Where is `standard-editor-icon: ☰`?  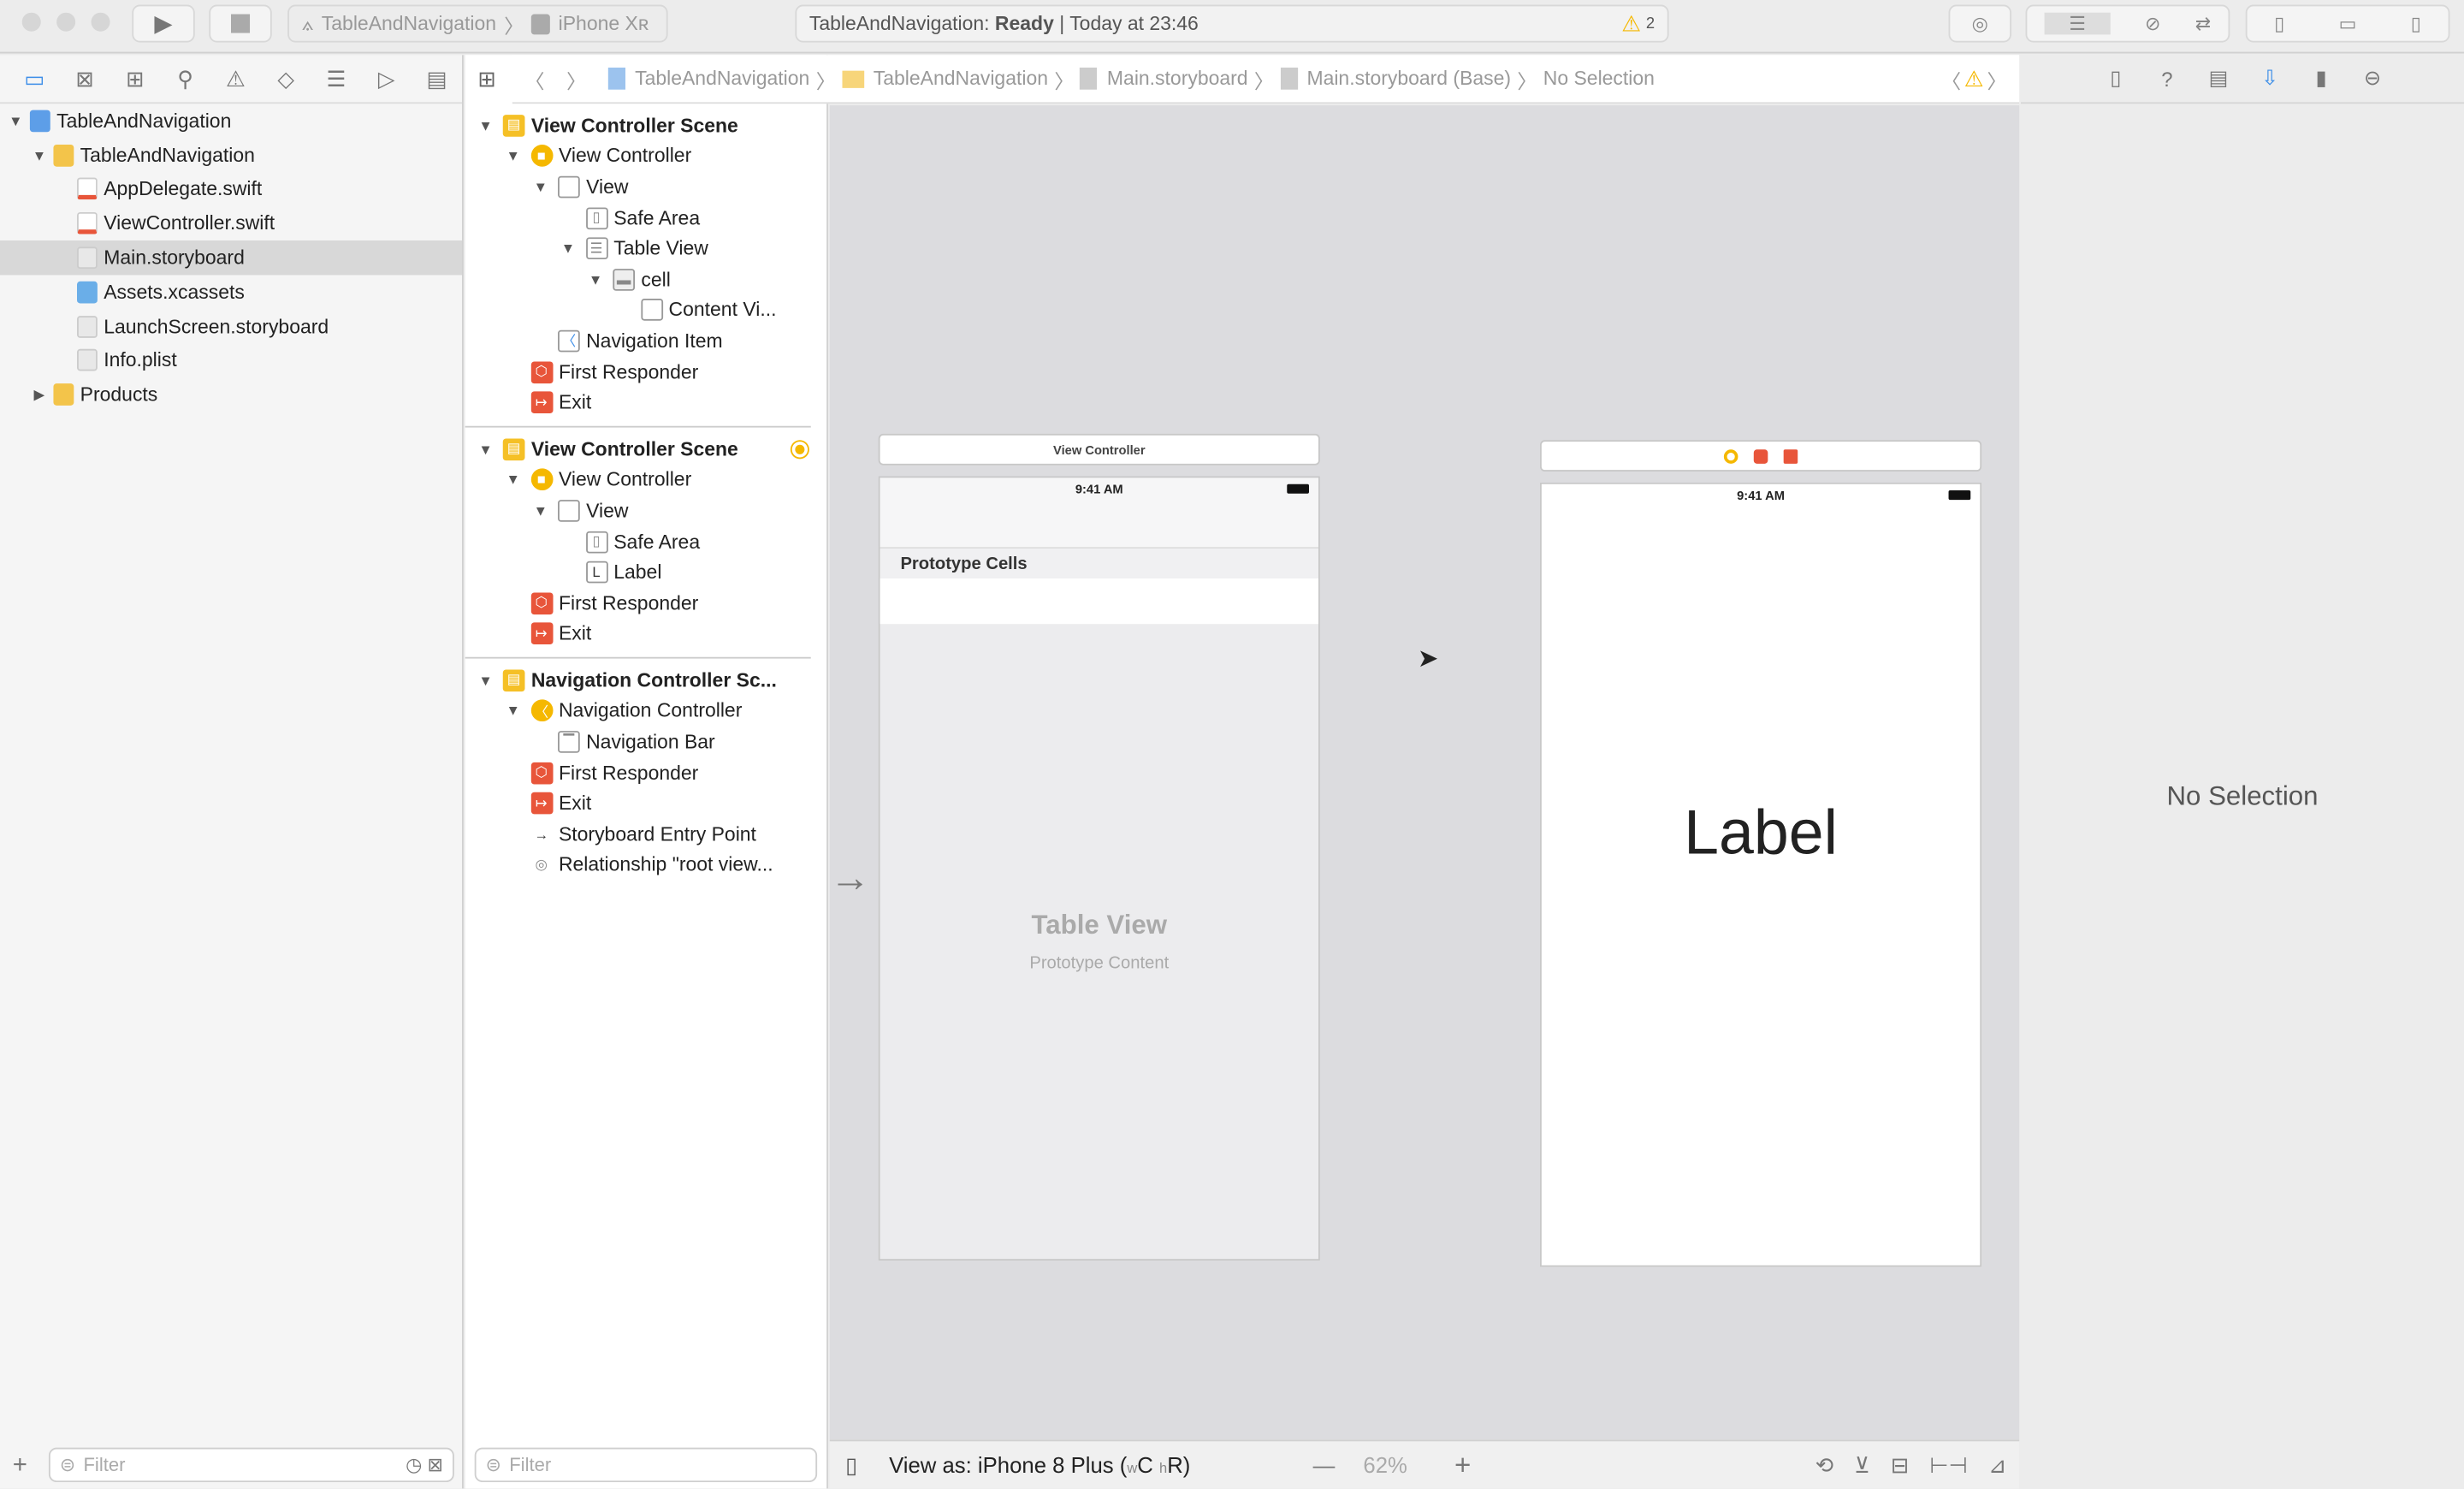 standard-editor-icon: ☰ is located at coordinates (2077, 23).